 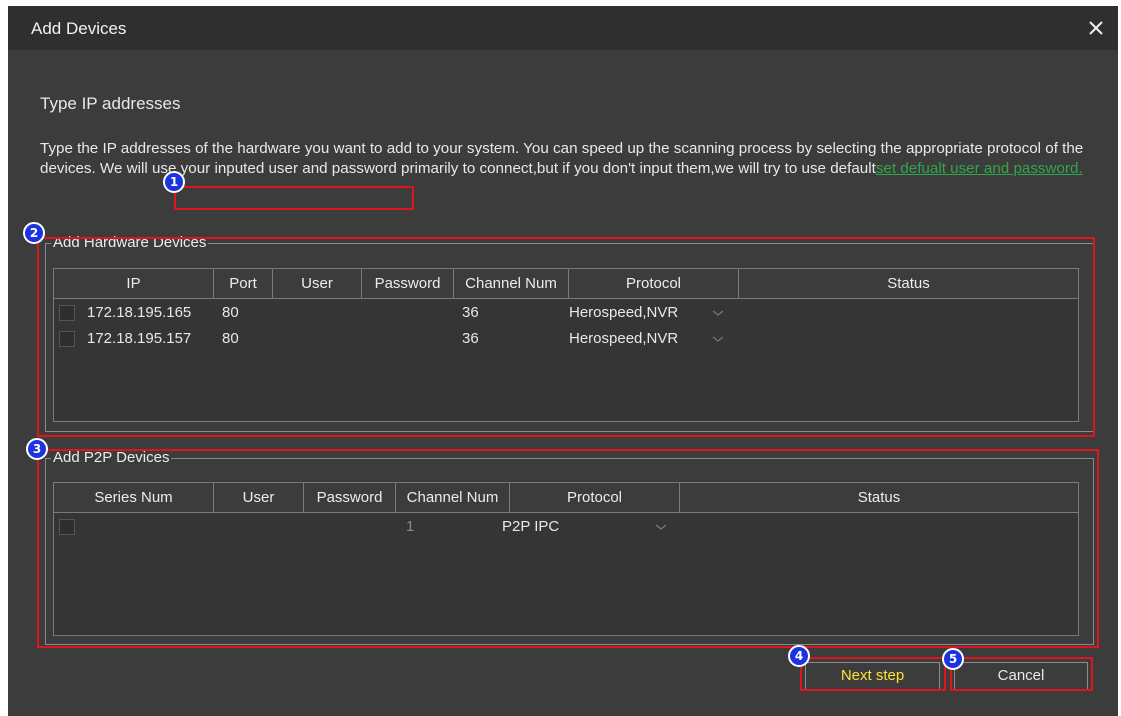 I want to click on dialog-title: Add Devices, so click(x=79, y=28).